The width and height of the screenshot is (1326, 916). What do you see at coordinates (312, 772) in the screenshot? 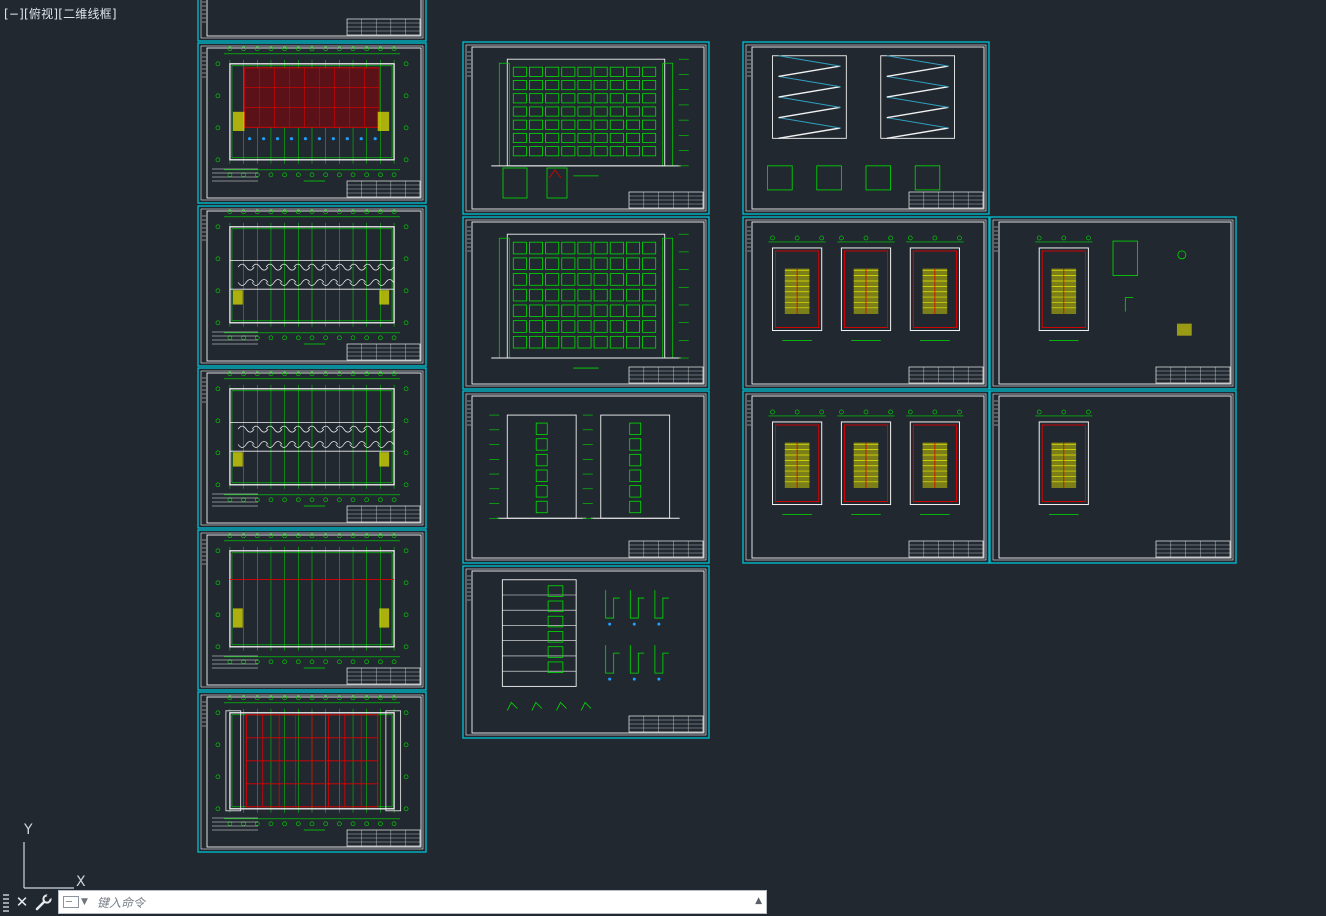
I see `sheet-roof-plan` at bounding box center [312, 772].